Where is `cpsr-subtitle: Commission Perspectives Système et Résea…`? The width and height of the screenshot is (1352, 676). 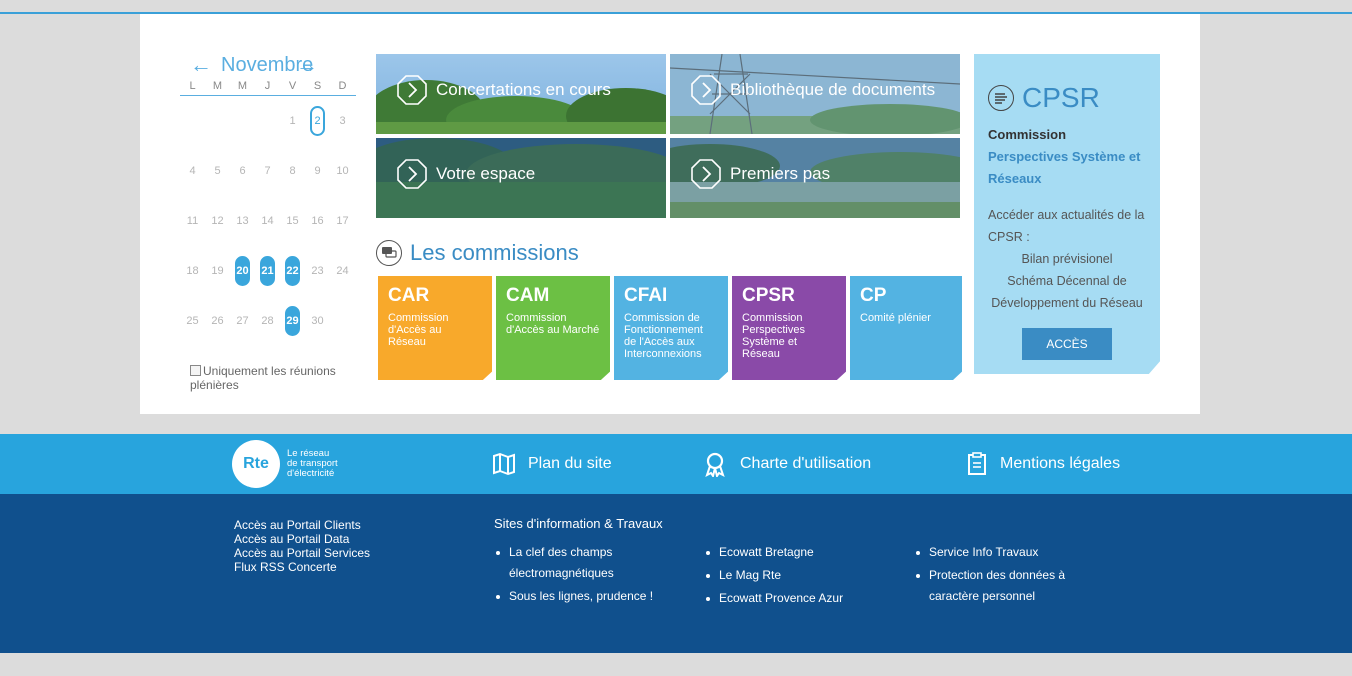 cpsr-subtitle: Commission Perspectives Système et Résea… is located at coordinates (1067, 157).